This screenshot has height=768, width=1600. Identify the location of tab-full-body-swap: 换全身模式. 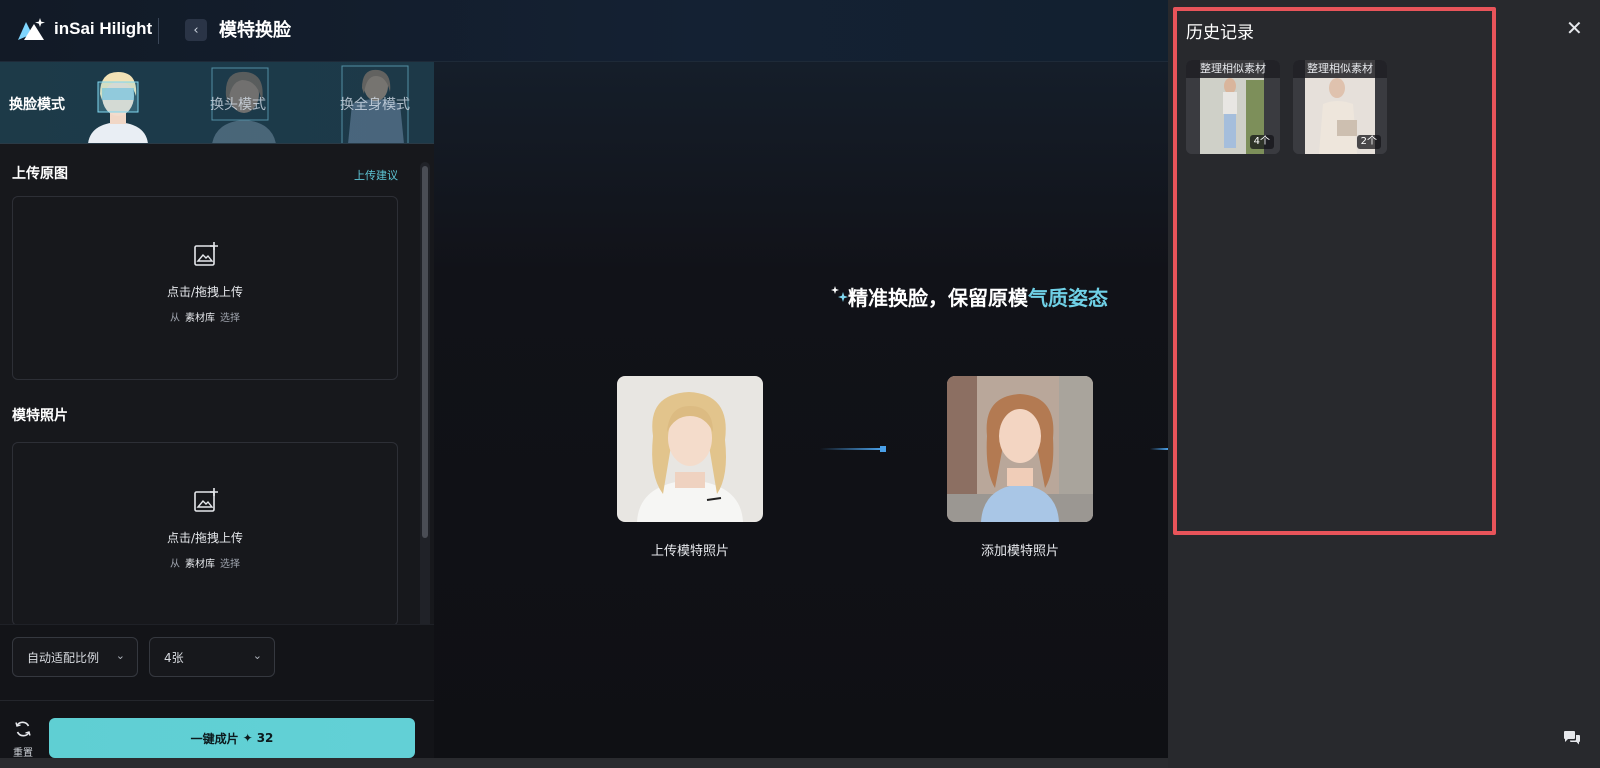
(375, 104).